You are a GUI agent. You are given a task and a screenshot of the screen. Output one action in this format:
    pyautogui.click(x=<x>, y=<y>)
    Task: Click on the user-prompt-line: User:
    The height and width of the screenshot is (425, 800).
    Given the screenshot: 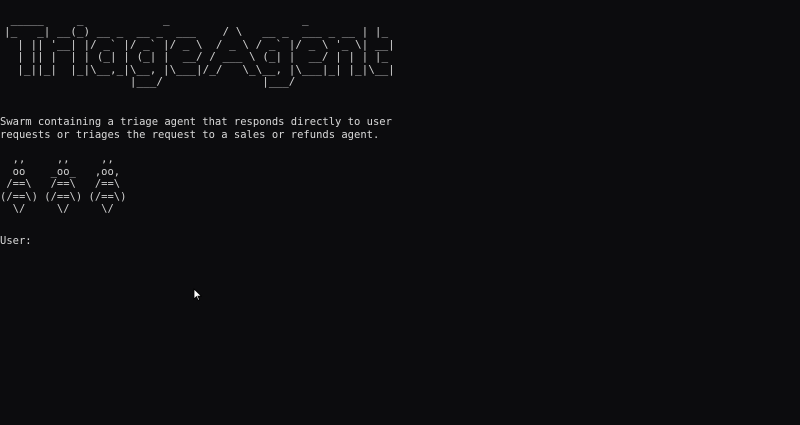 What is the action you would take?
    pyautogui.click(x=168, y=241)
    